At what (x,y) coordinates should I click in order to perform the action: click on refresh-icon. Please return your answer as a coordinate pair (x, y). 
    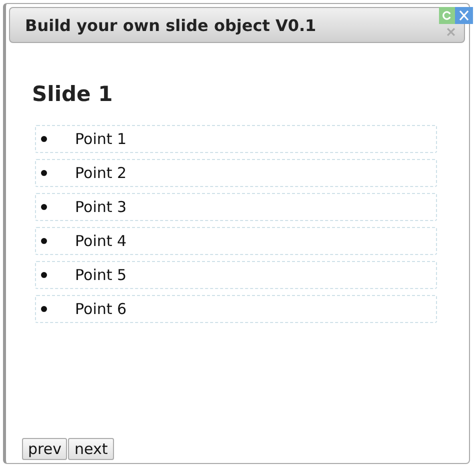
    Looking at the image, I should click on (447, 15).